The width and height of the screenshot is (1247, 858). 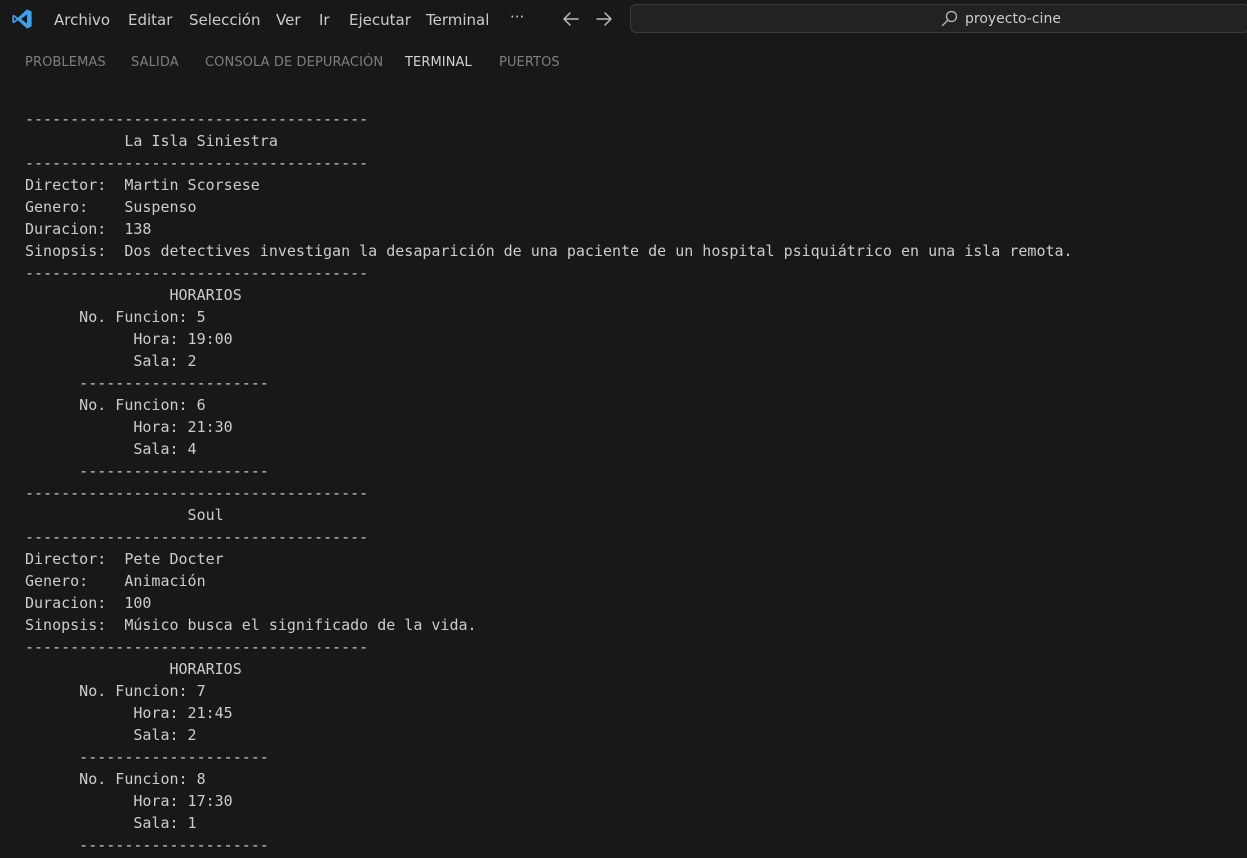 What do you see at coordinates (88, 603) in the screenshot?
I see `terminal-line: Duracion: 100` at bounding box center [88, 603].